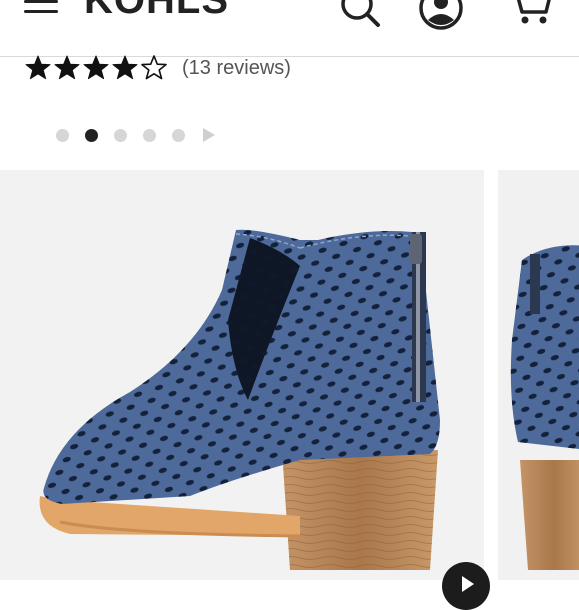 The width and height of the screenshot is (579, 610). I want to click on reviews-count-link: (13 reviews), so click(236, 68).